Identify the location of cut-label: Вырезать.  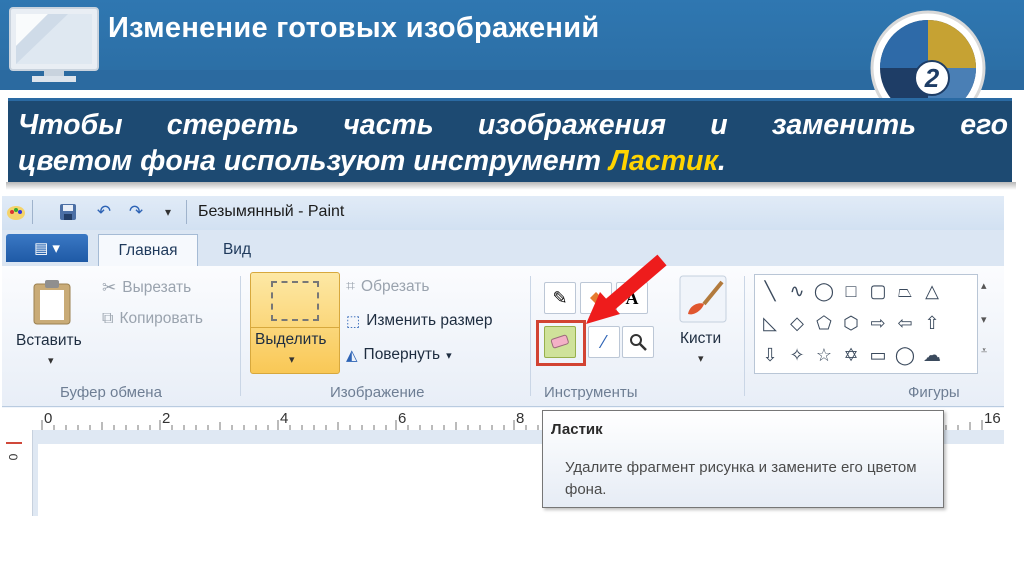
(157, 287).